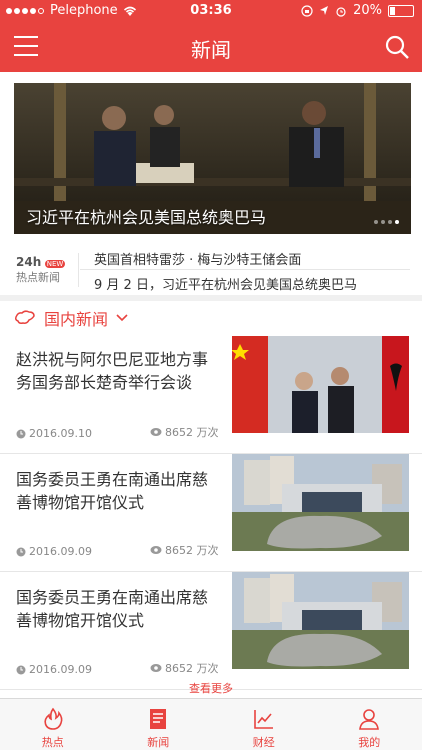 This screenshot has width=422, height=750. What do you see at coordinates (386, 222) in the screenshot?
I see `carousel-indicator` at bounding box center [386, 222].